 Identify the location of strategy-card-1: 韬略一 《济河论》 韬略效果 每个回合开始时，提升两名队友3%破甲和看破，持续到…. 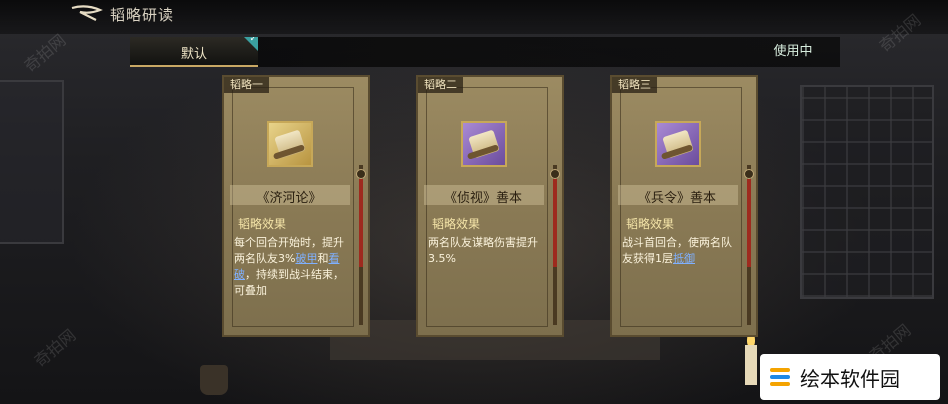
(296, 206).